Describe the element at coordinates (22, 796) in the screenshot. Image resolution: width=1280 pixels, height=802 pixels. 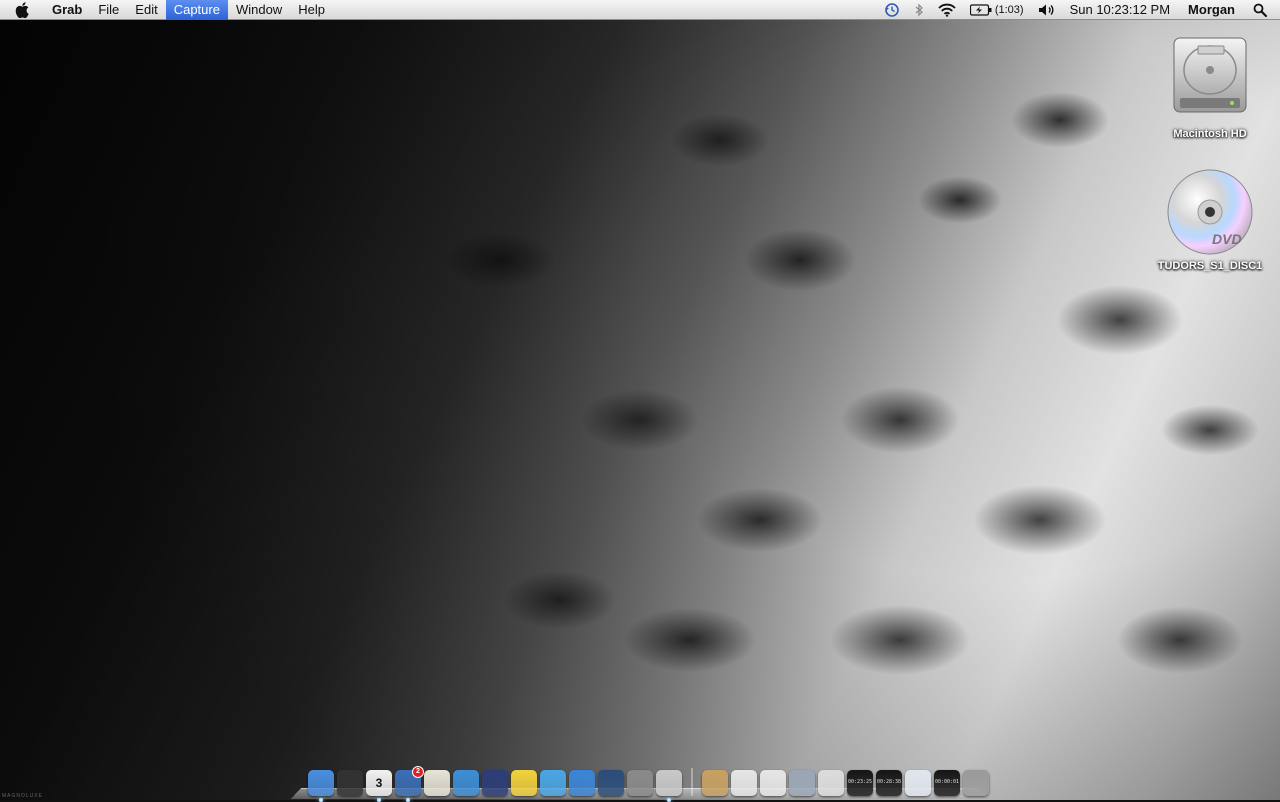
I see `wallpaper-watermark: MAGNOLUXE` at that location.